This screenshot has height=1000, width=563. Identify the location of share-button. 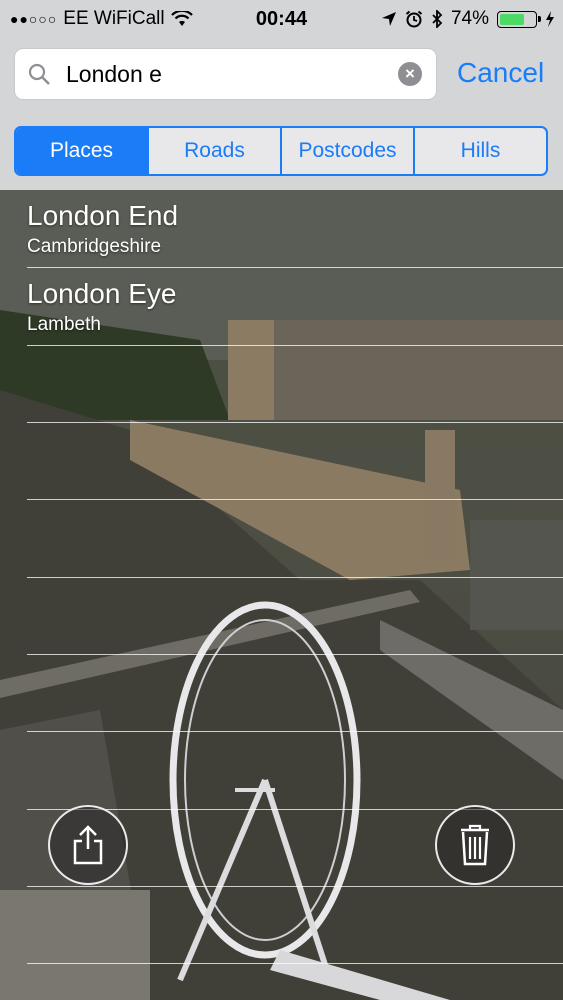
(88, 845).